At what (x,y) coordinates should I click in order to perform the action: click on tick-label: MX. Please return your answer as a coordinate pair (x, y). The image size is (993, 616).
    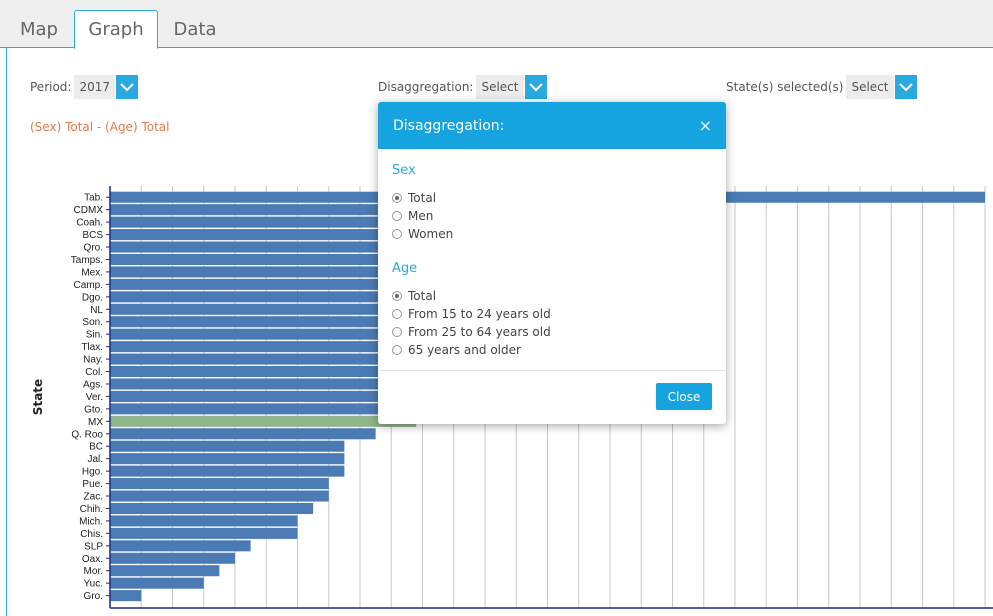
    Looking at the image, I should click on (95, 422).